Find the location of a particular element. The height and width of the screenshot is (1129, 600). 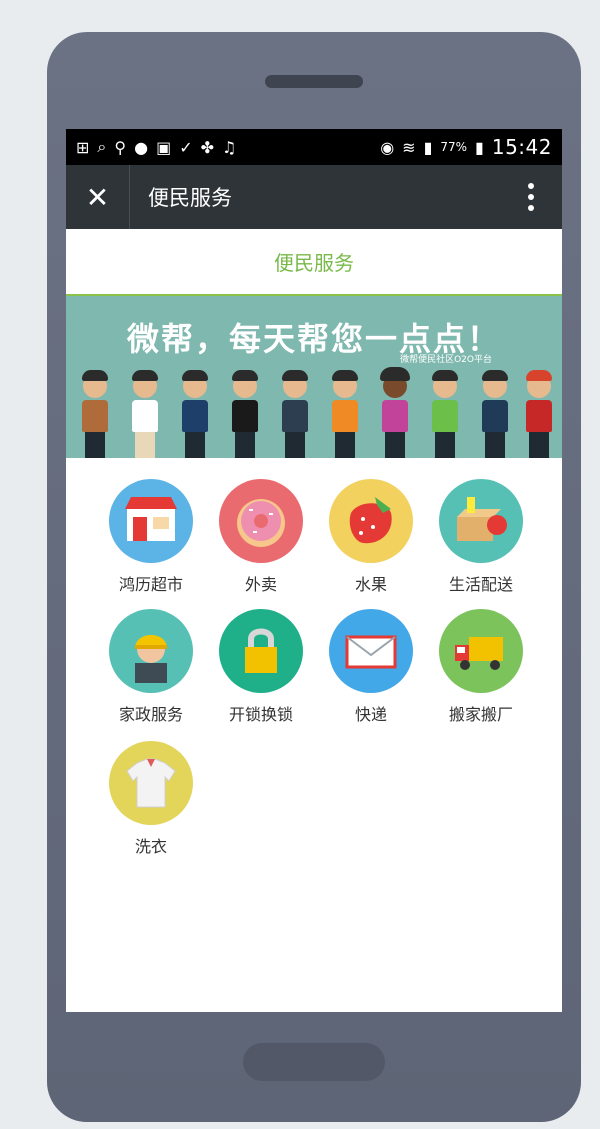

service-tile-supermarket: 鸿历超市 is located at coordinates (151, 537).